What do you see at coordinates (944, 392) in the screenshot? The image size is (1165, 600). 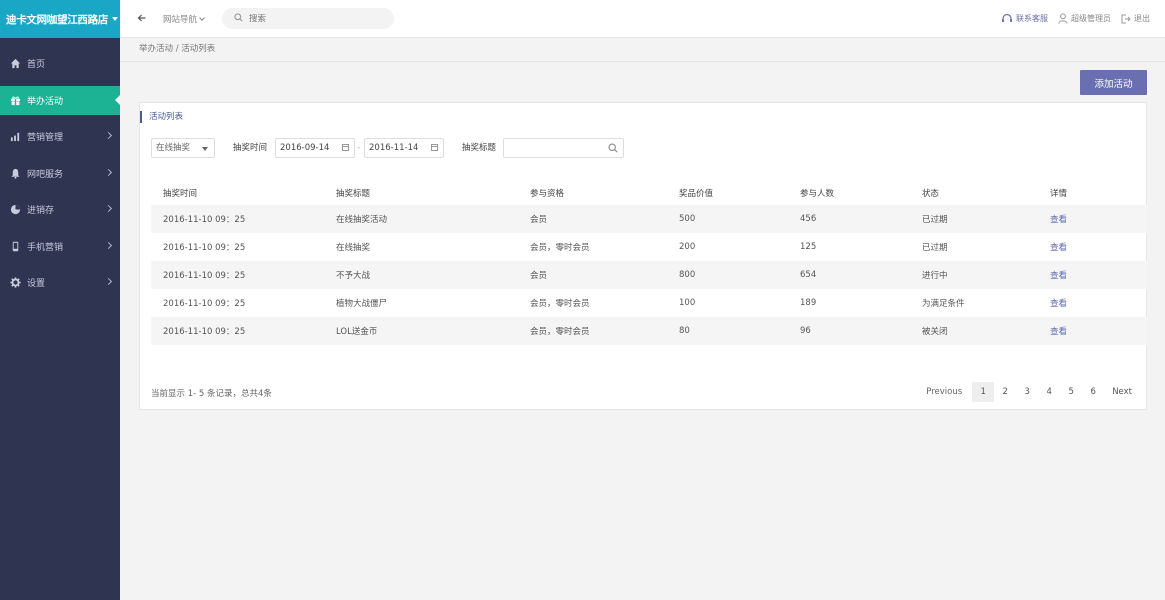 I see `pagination-previous: Previous` at bounding box center [944, 392].